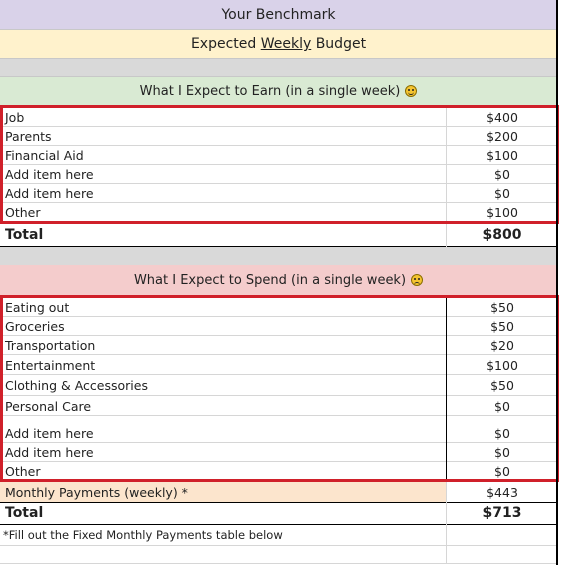 The width and height of the screenshot is (563, 565). I want to click on monthly-payments-label: Monthly Payments (weekly) *, so click(96, 492).